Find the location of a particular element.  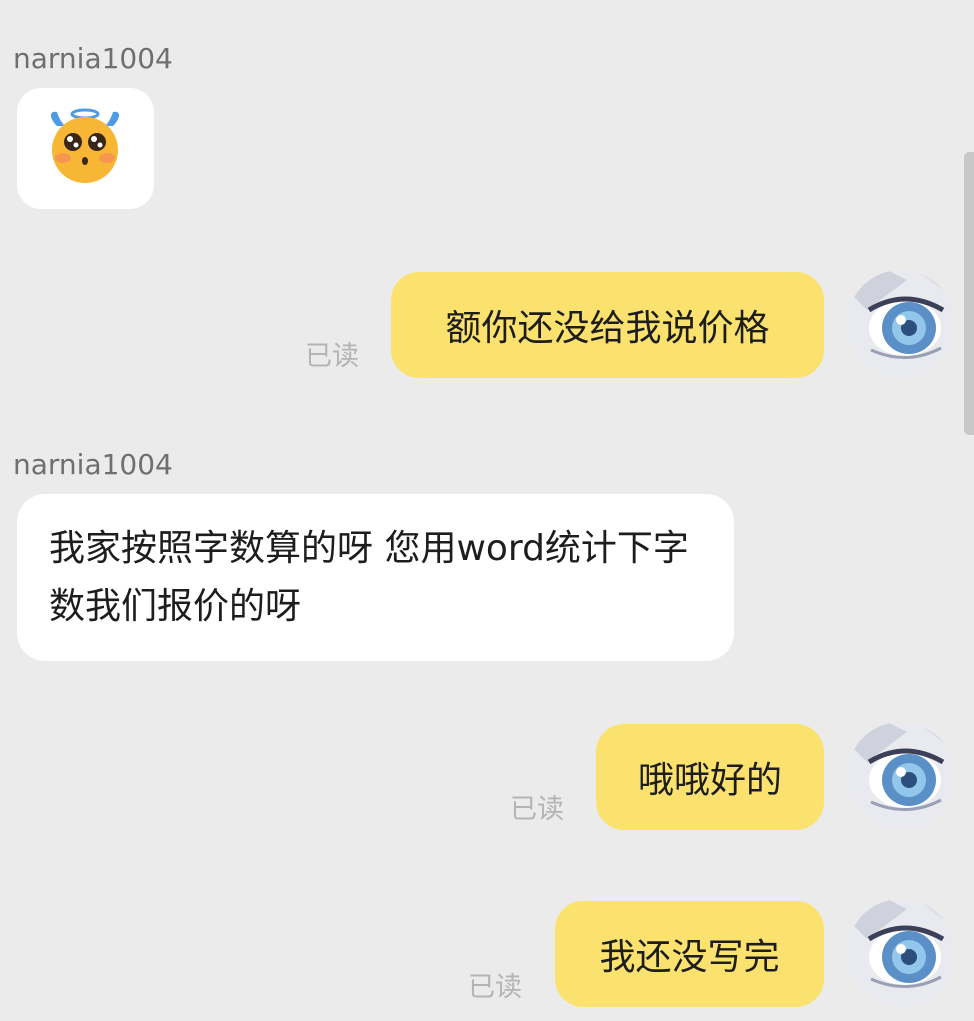

sticker-message is located at coordinates (85, 148).